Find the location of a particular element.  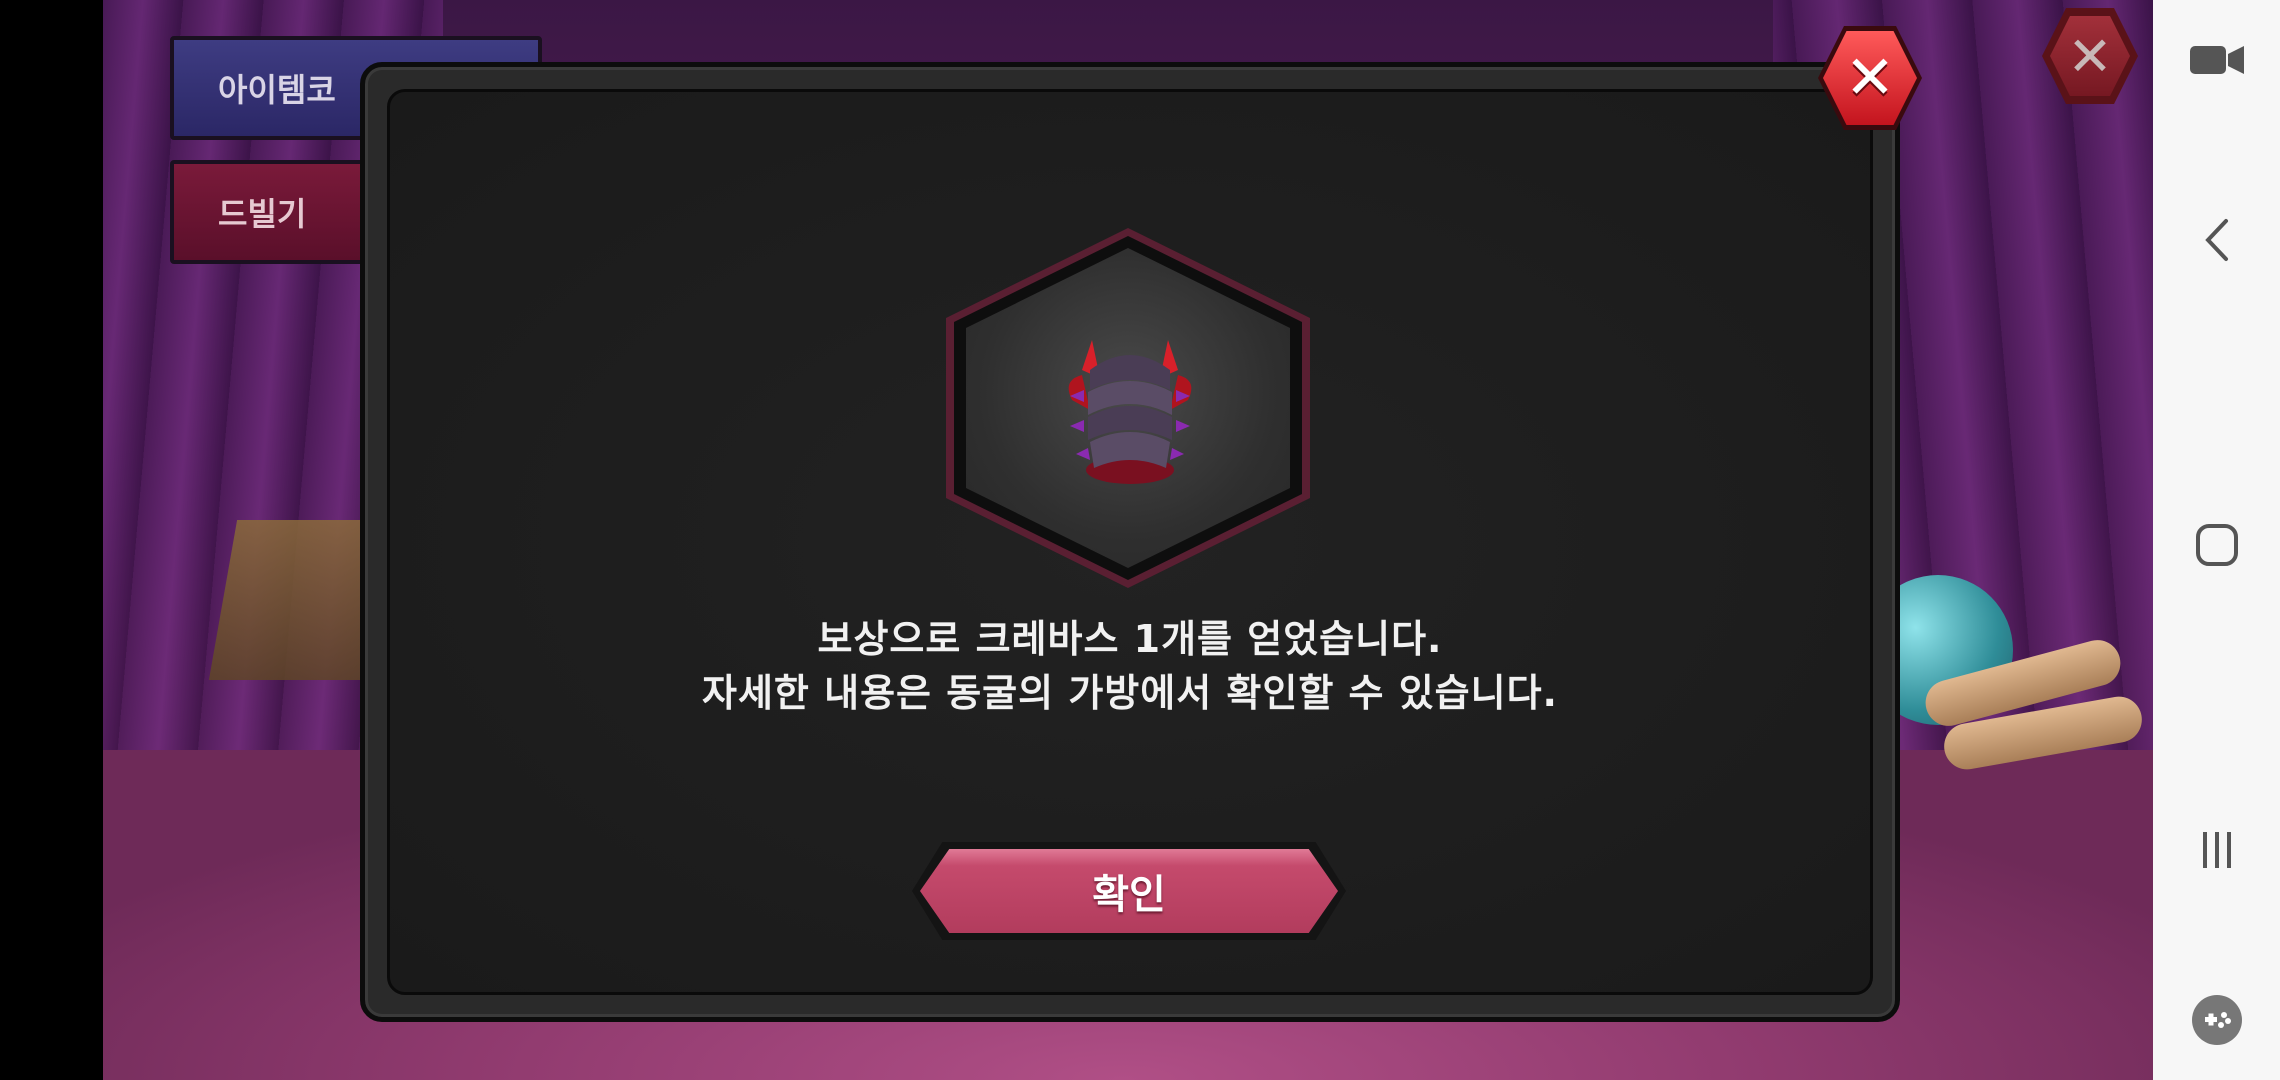

game-tools-icon is located at coordinates (2216, 1020).